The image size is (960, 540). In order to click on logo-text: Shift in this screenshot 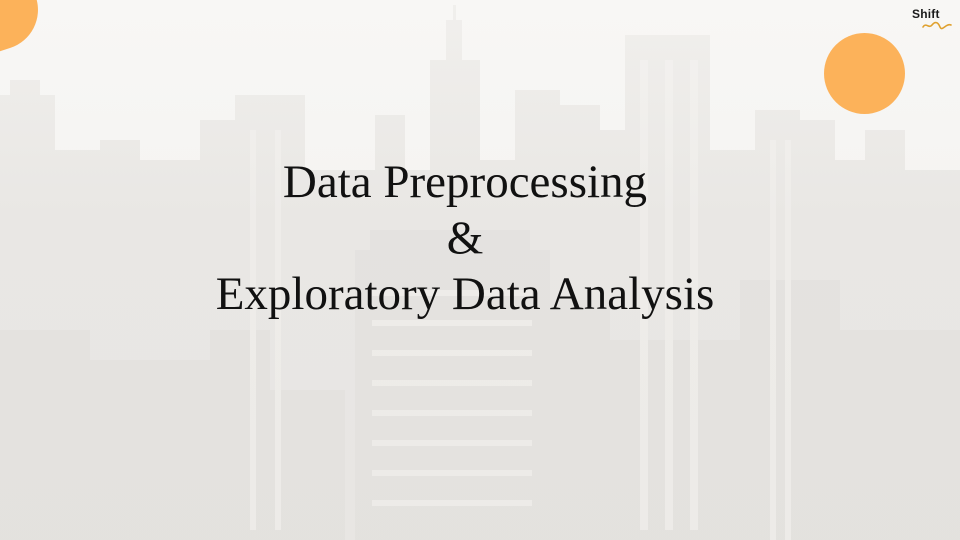, I will do `click(926, 14)`.